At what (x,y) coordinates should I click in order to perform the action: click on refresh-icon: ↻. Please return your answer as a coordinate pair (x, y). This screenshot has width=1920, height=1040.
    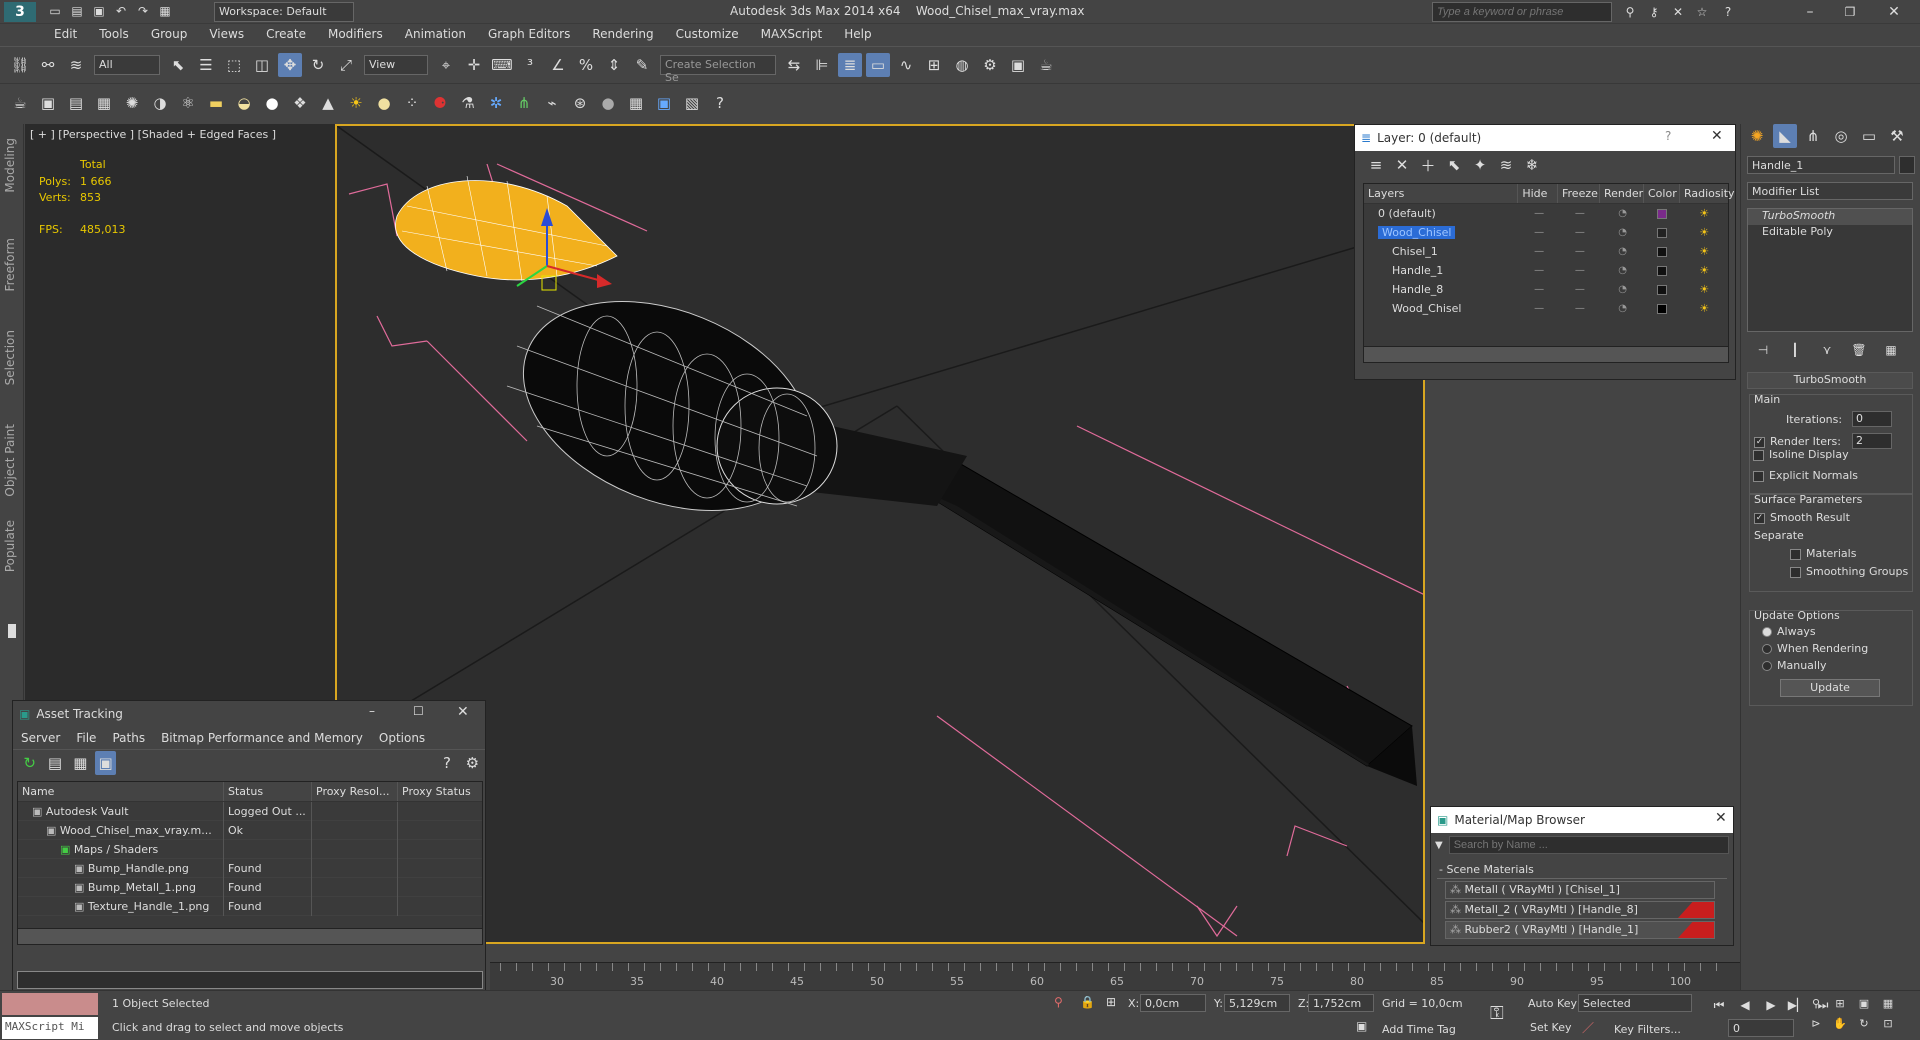
    Looking at the image, I should click on (29, 763).